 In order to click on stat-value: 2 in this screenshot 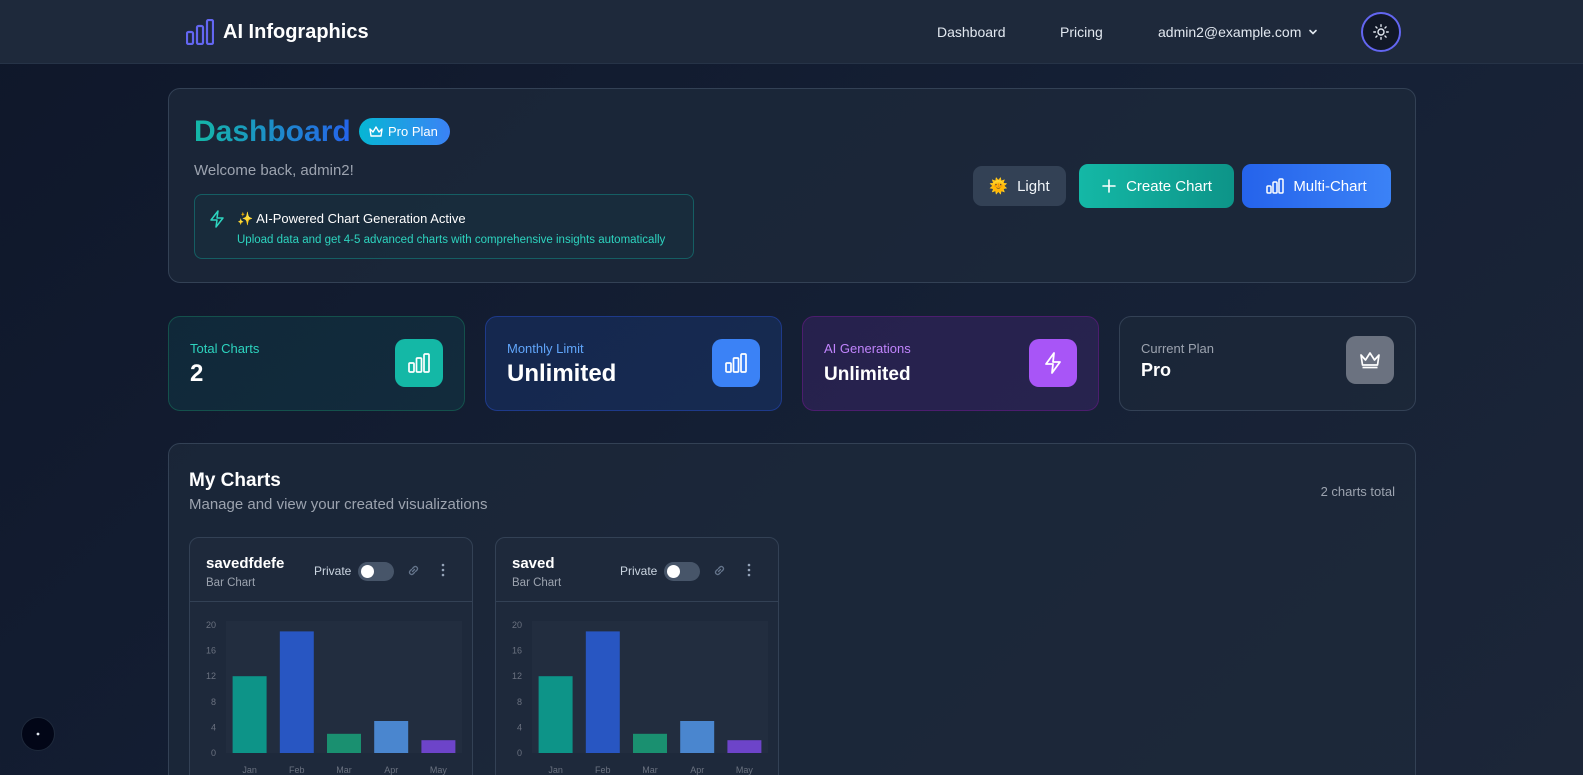, I will do `click(197, 373)`.